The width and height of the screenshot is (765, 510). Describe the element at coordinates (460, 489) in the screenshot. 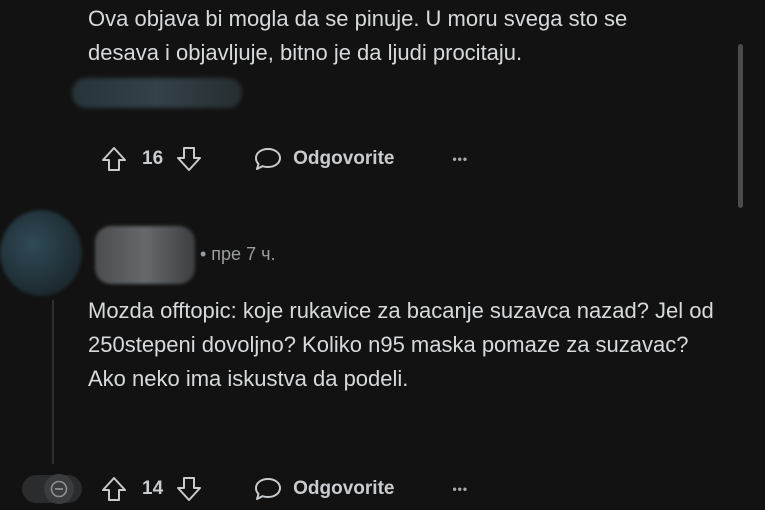

I see `comment-2-more-button: •••` at that location.